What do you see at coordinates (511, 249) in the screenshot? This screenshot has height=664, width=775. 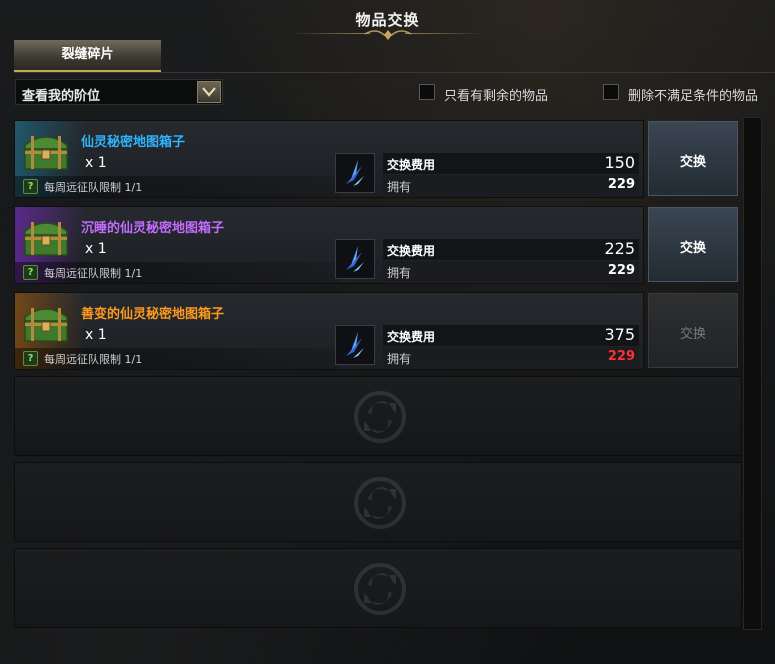 I see `cost-row: 交换费用 225` at bounding box center [511, 249].